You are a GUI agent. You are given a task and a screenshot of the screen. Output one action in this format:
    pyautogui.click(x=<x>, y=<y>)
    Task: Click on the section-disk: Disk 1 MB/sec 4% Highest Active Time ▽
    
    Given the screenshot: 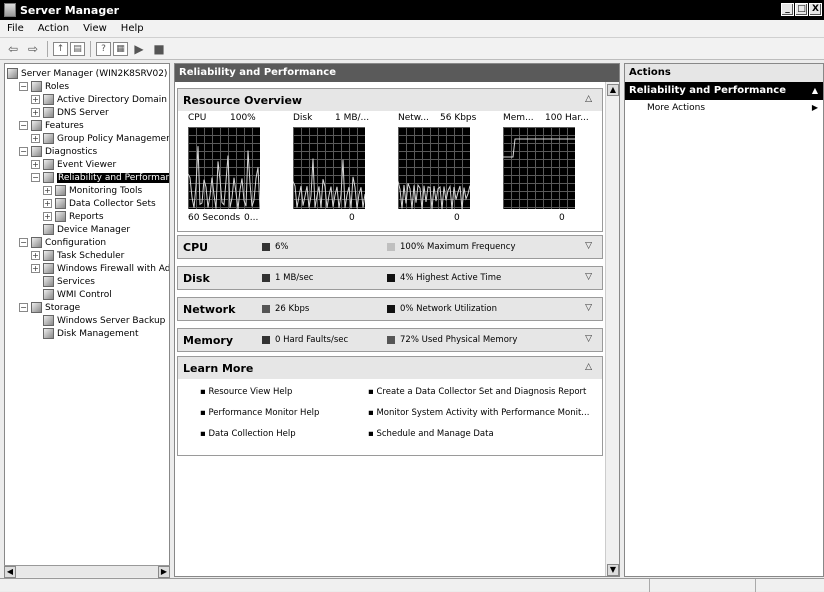 What is the action you would take?
    pyautogui.click(x=390, y=278)
    